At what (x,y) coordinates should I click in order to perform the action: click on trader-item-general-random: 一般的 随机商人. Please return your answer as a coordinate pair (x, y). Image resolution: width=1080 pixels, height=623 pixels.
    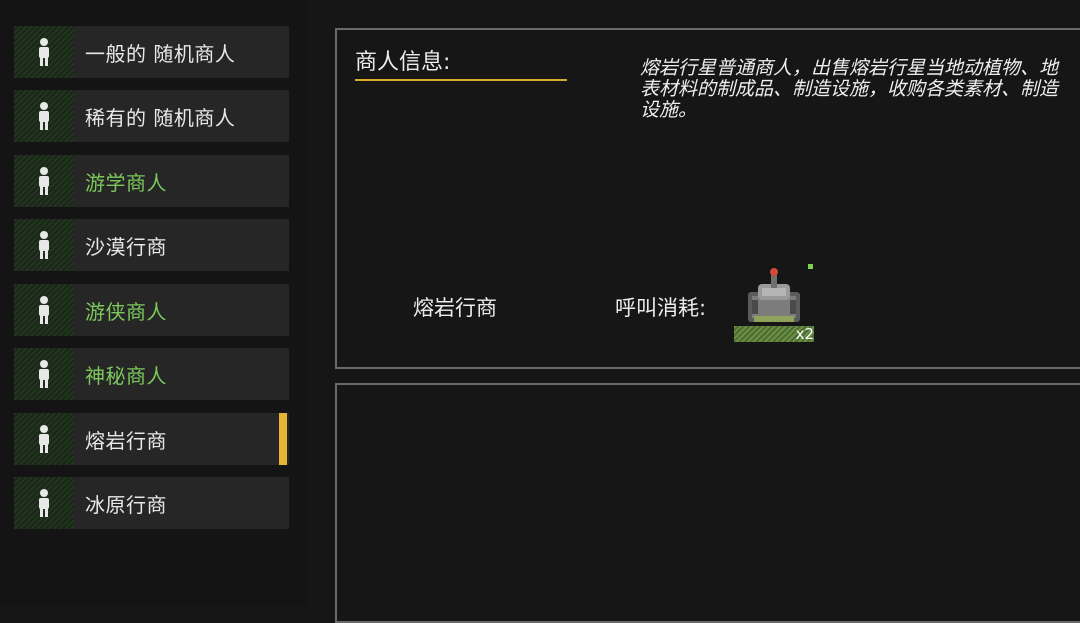
    Looking at the image, I should click on (151, 52).